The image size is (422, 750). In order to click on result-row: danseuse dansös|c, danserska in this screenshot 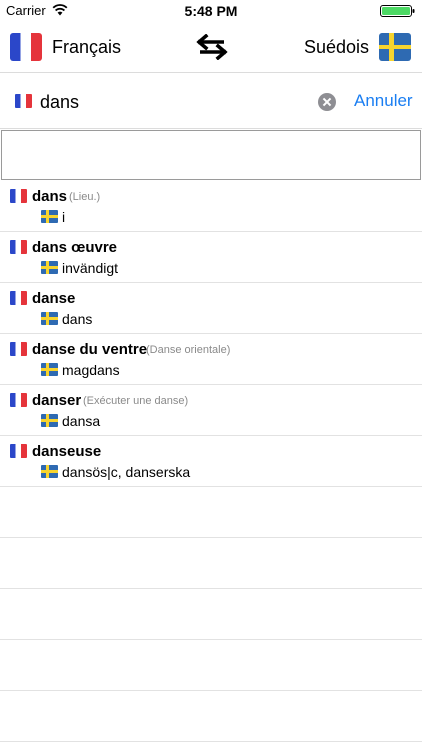, I will do `click(211, 461)`.